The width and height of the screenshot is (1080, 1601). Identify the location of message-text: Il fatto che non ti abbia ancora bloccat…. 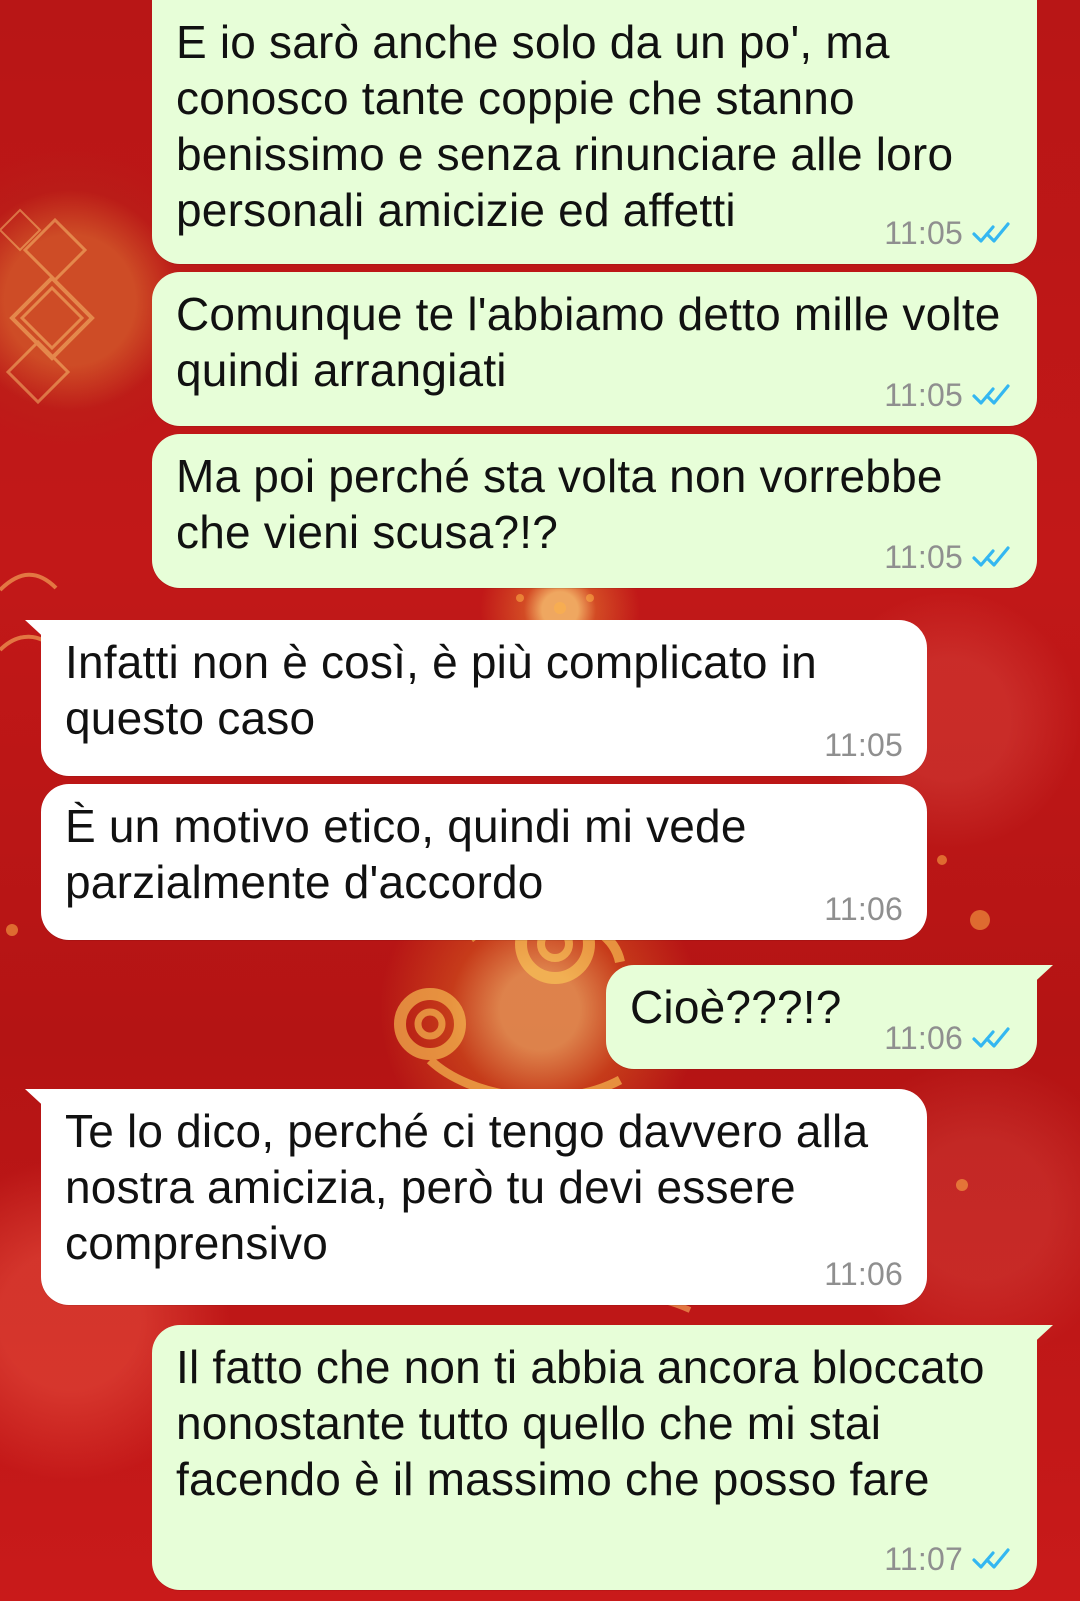
(580, 1423).